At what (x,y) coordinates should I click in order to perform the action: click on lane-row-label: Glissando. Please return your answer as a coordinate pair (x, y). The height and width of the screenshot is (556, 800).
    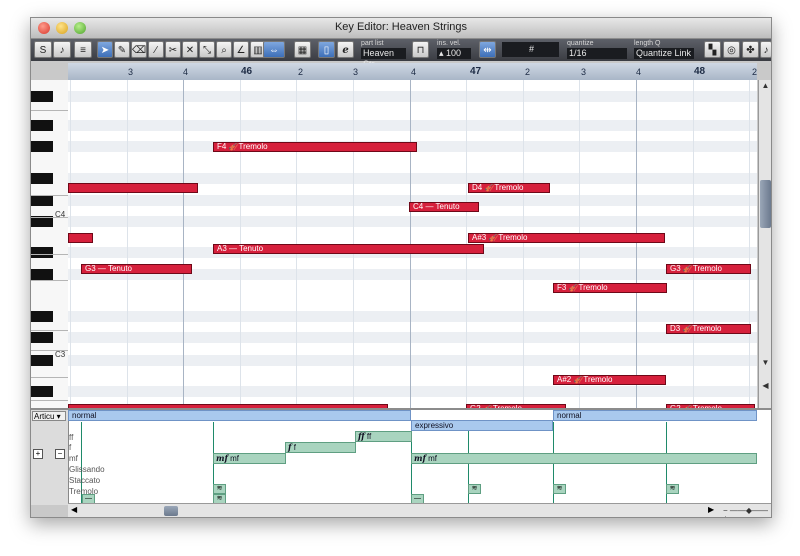
    Looking at the image, I should click on (87, 469).